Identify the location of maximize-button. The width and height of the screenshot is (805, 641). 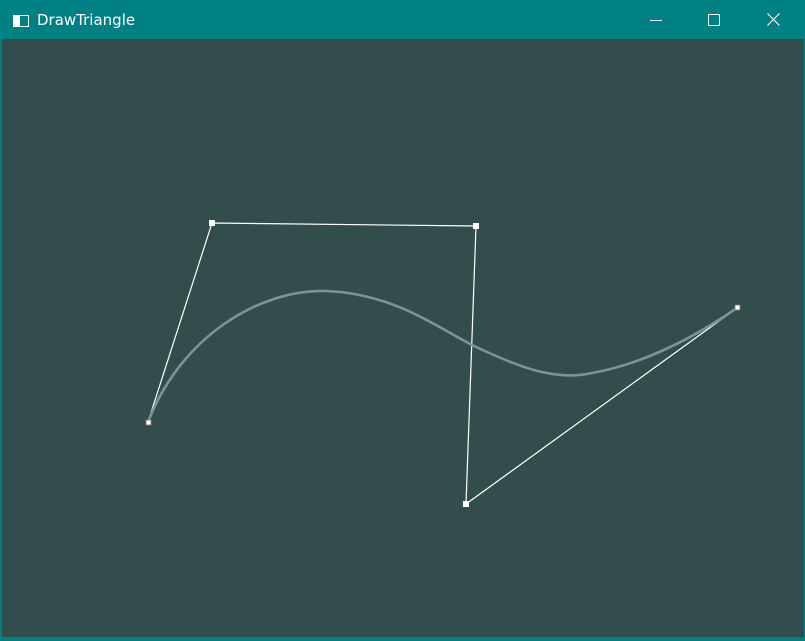
(714, 19).